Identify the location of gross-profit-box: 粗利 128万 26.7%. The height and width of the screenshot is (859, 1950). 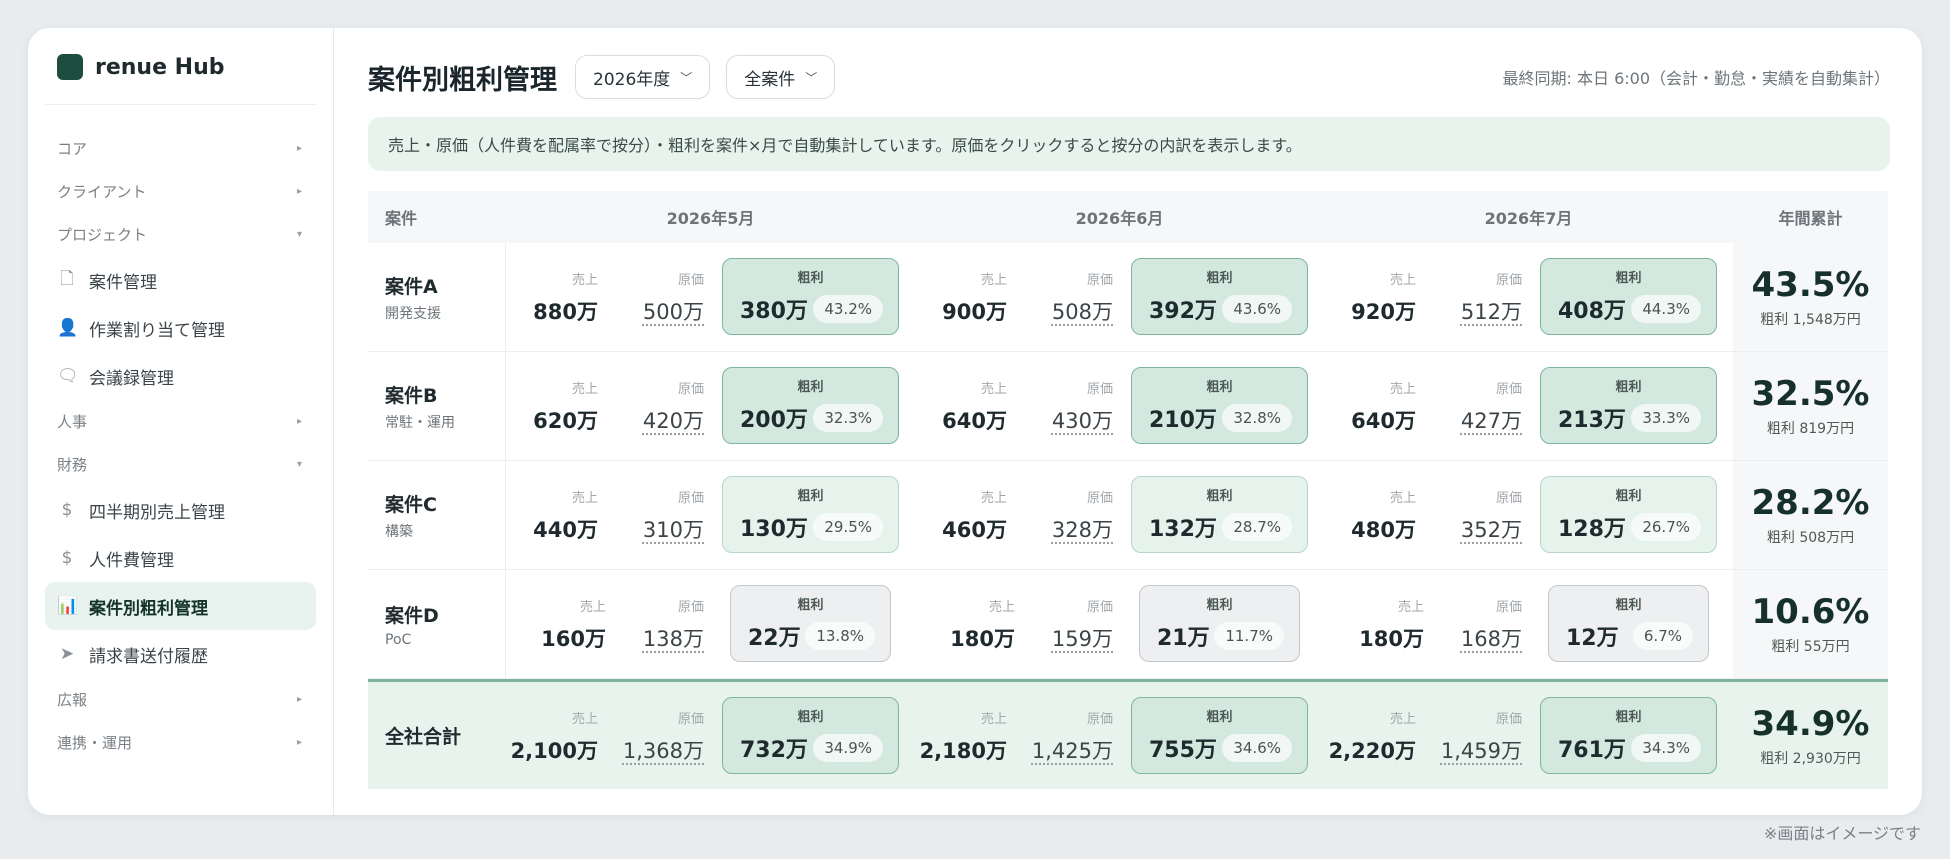
(1628, 514).